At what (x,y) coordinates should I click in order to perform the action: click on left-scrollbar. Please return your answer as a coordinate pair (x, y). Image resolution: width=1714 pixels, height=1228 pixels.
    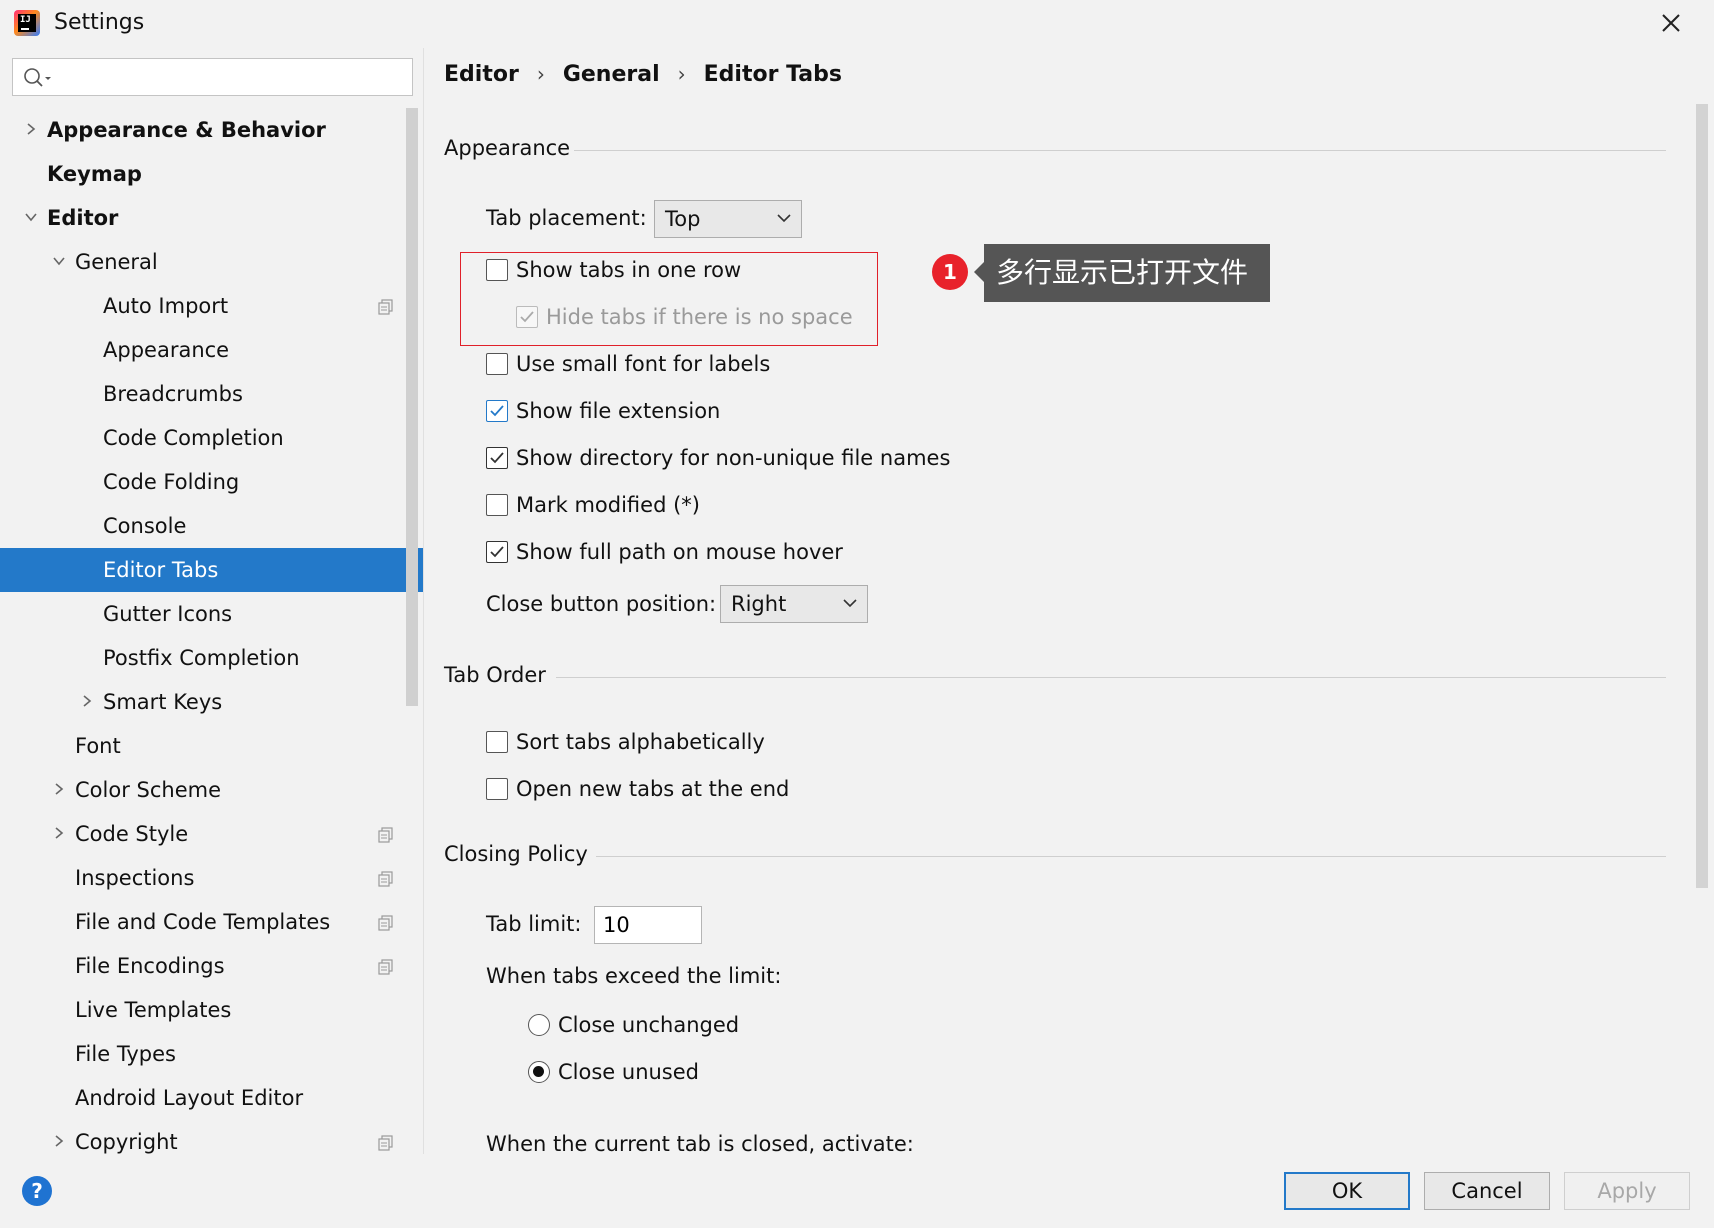
    Looking at the image, I should click on (412, 407).